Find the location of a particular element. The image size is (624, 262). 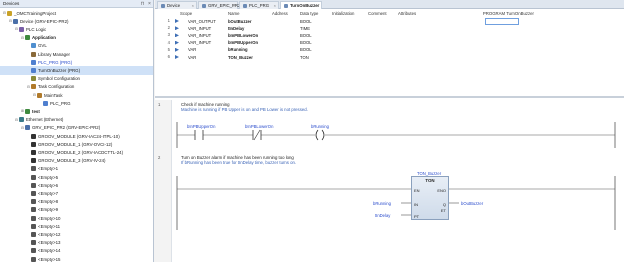

col-name: Name is located at coordinates (233, 13).